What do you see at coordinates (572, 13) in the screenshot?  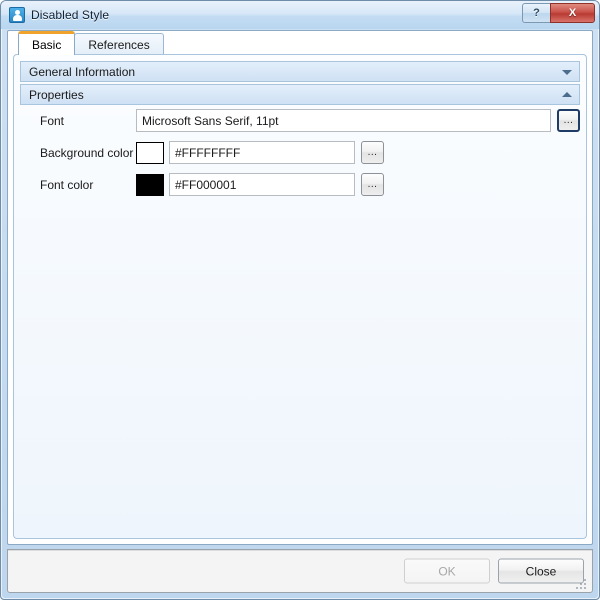 I see `close-window-button: X` at bounding box center [572, 13].